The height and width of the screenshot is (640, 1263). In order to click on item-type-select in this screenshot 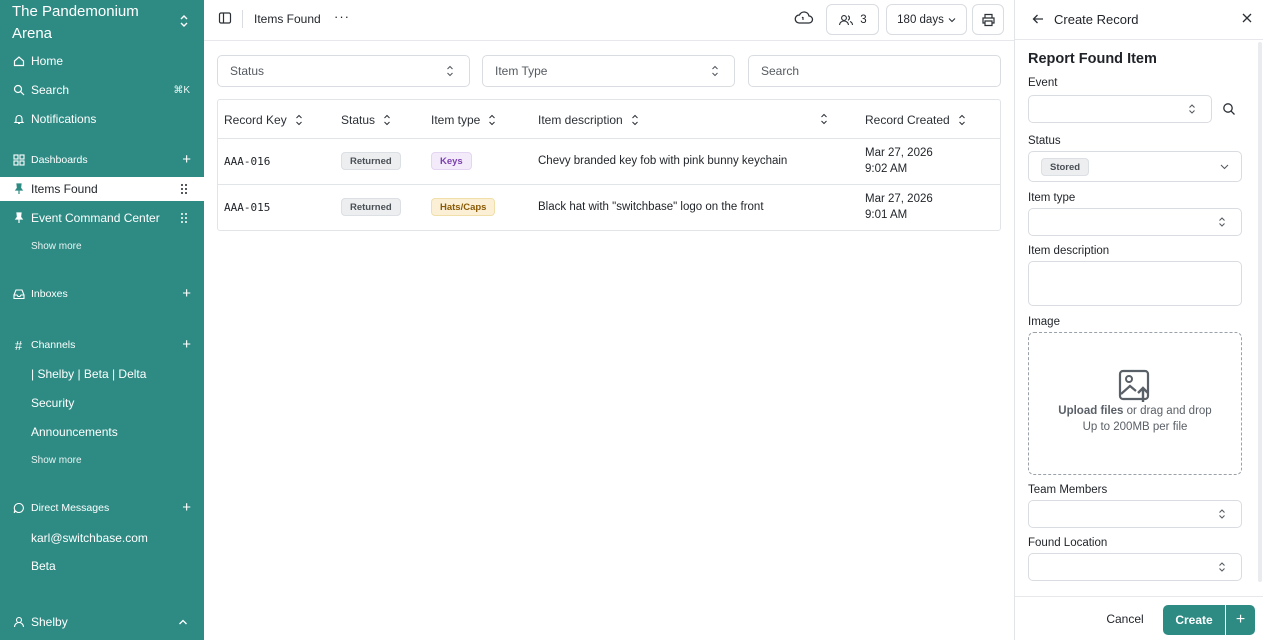, I will do `click(1135, 222)`.